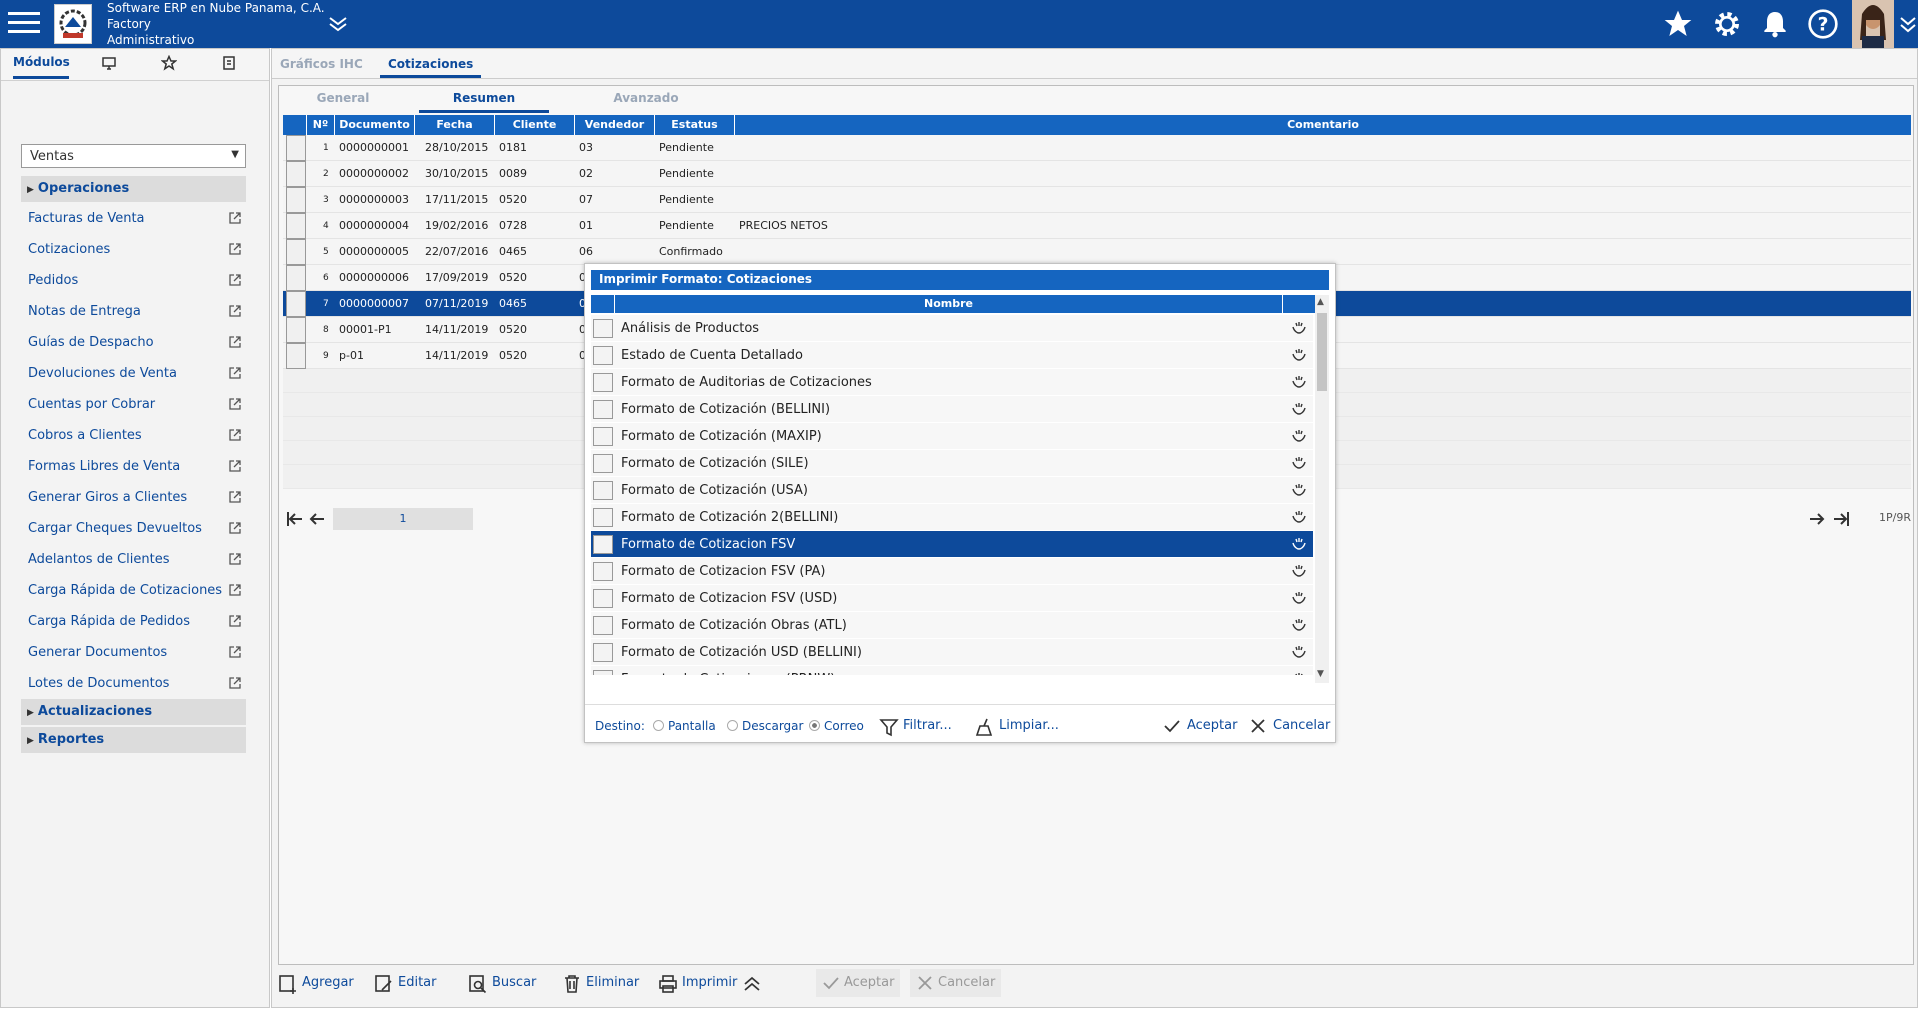  Describe the element at coordinates (1097, 252) in the screenshot. I see `table-row: 5 0000000005 22/07/2016 0465 06 Confirmado` at that location.